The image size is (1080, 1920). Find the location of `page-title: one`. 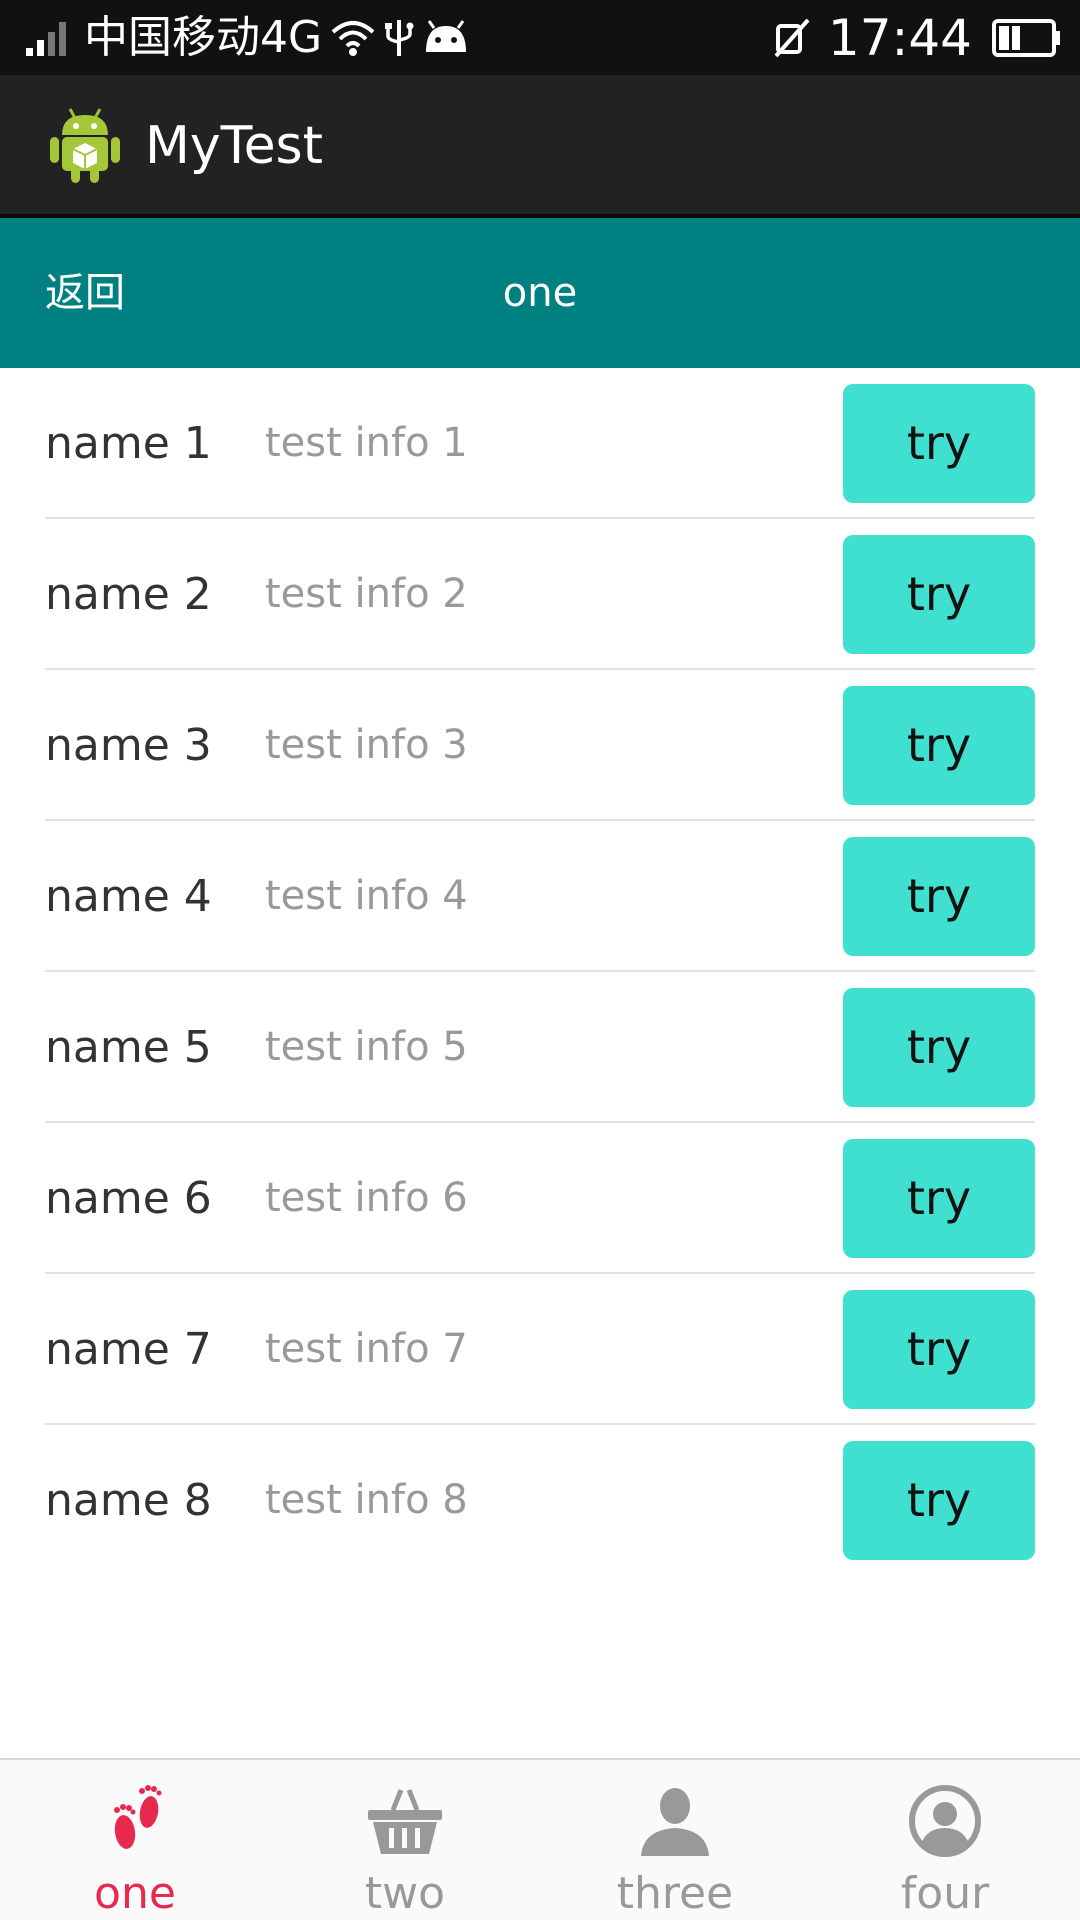

page-title: one is located at coordinates (540, 293).